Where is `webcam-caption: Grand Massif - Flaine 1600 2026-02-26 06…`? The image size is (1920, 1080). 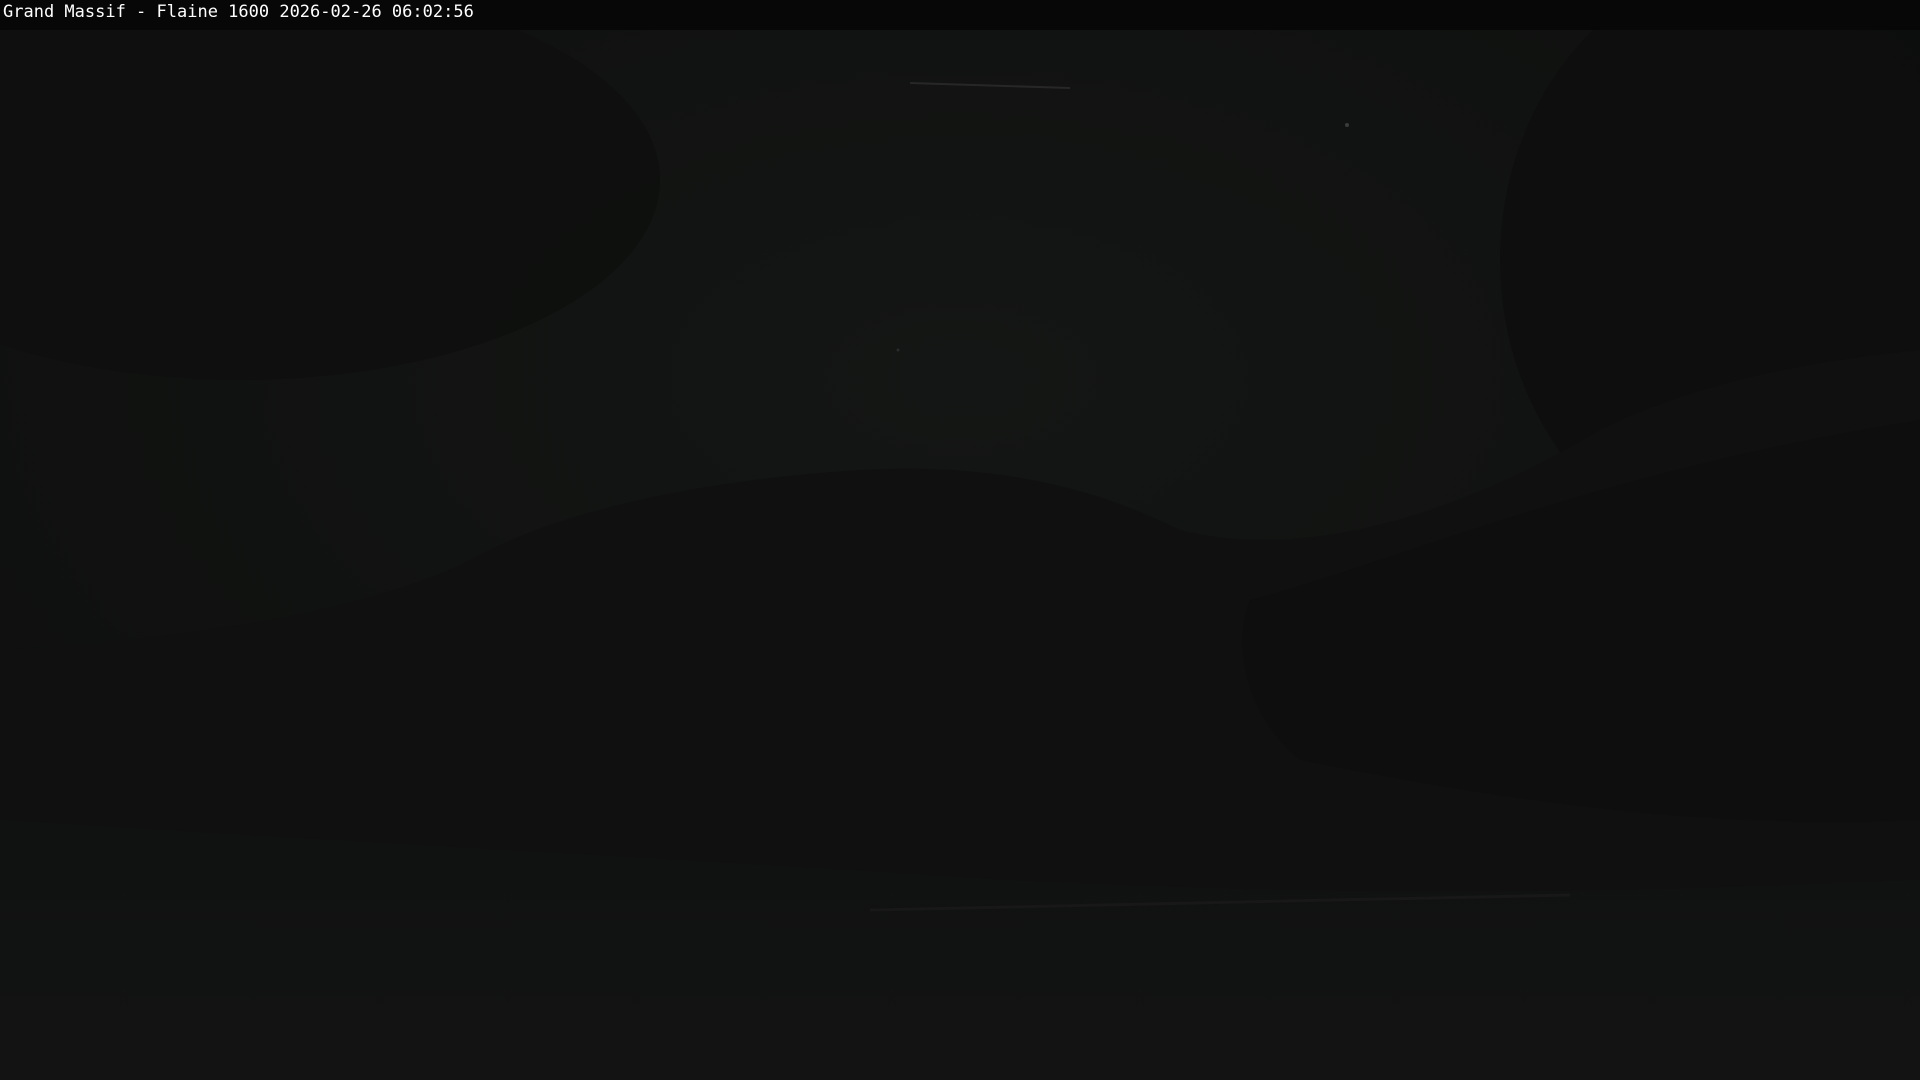
webcam-caption: Grand Massif - Flaine 1600 2026-02-26 06… is located at coordinates (238, 12).